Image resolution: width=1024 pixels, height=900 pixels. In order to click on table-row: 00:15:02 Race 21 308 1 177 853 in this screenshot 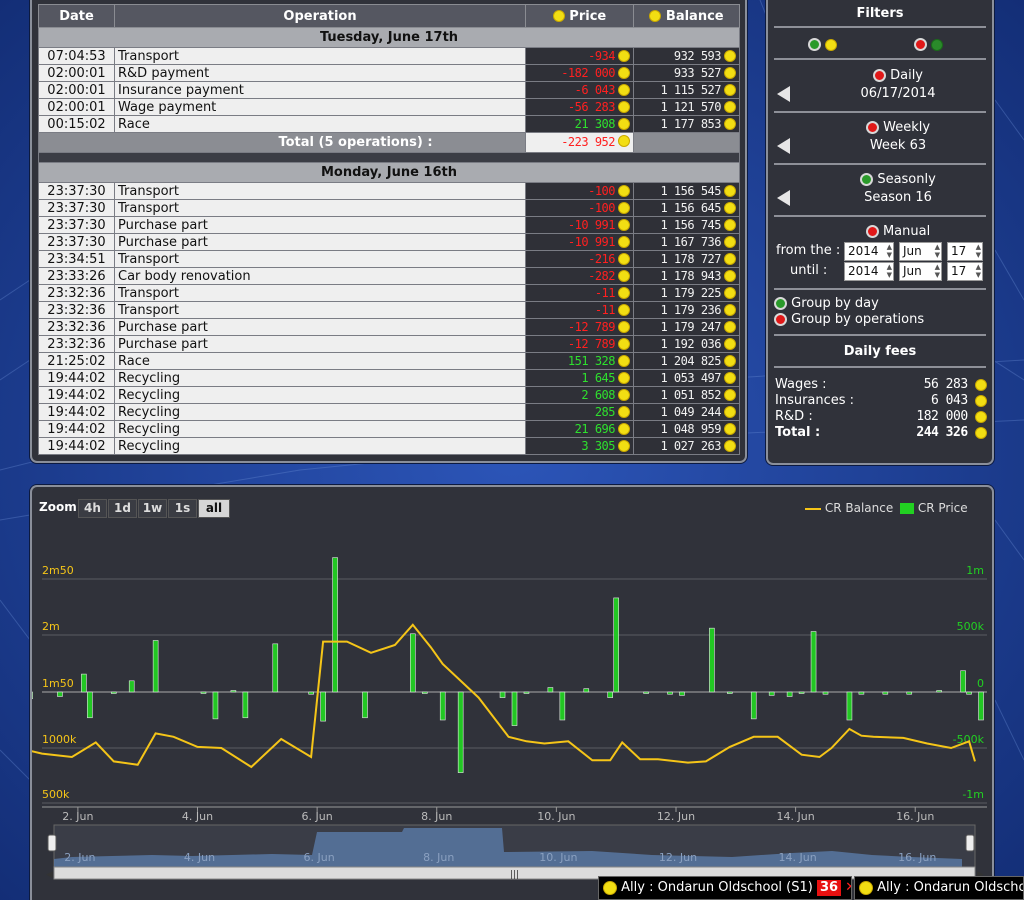, I will do `click(389, 124)`.